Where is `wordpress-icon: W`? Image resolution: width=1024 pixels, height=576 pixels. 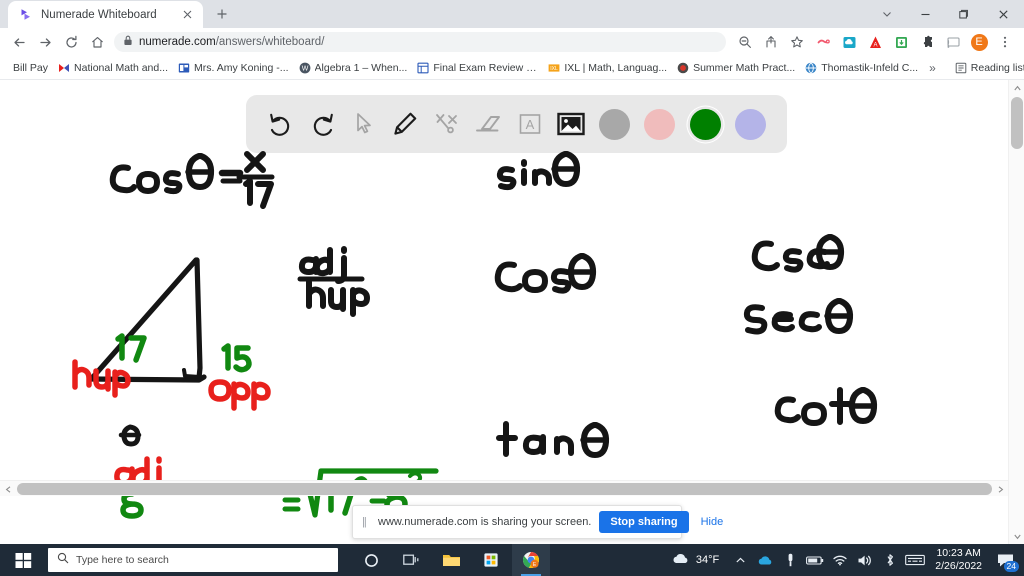 wordpress-icon: W is located at coordinates (305, 68).